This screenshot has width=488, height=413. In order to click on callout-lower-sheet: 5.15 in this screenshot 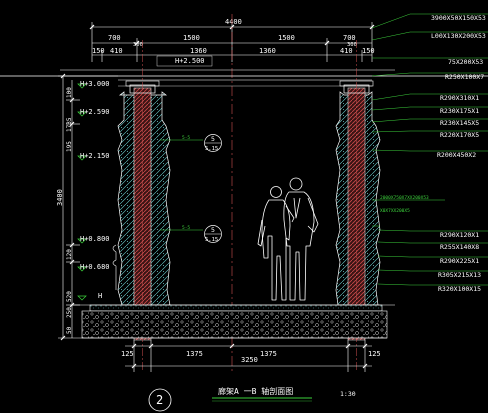, I will do `click(211, 240)`.